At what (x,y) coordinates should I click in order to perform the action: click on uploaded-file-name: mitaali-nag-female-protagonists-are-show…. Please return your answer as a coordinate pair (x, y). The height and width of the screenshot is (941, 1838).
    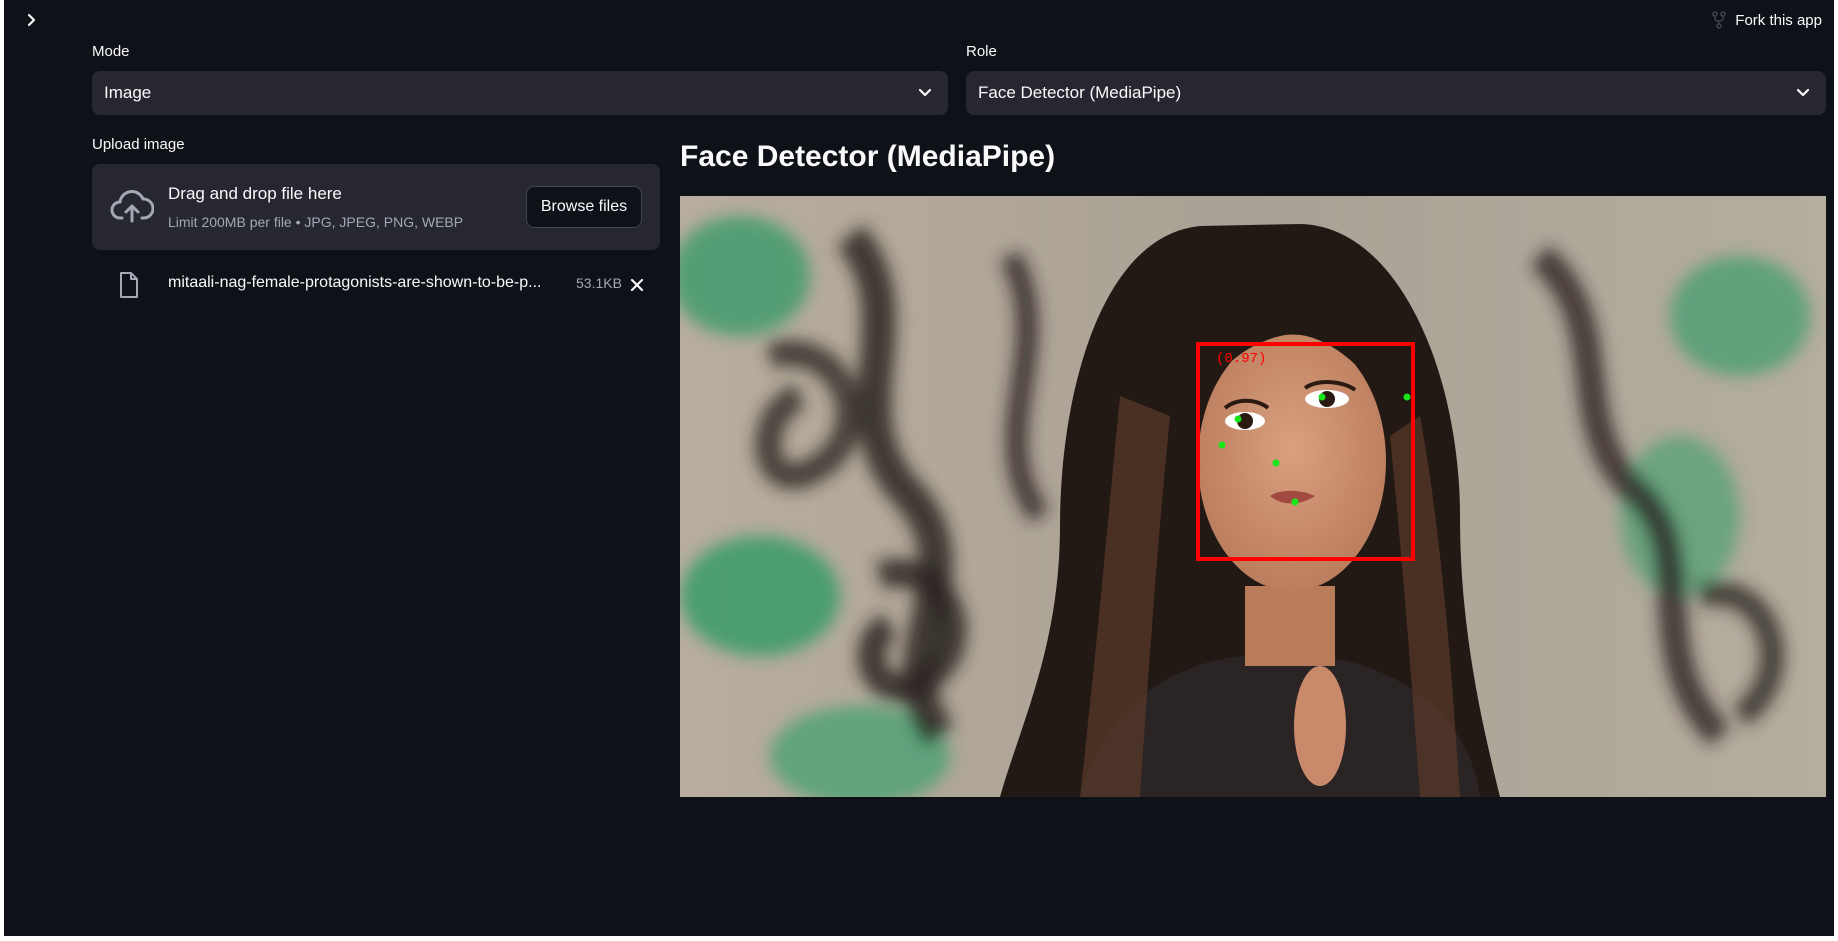
    Looking at the image, I should click on (355, 282).